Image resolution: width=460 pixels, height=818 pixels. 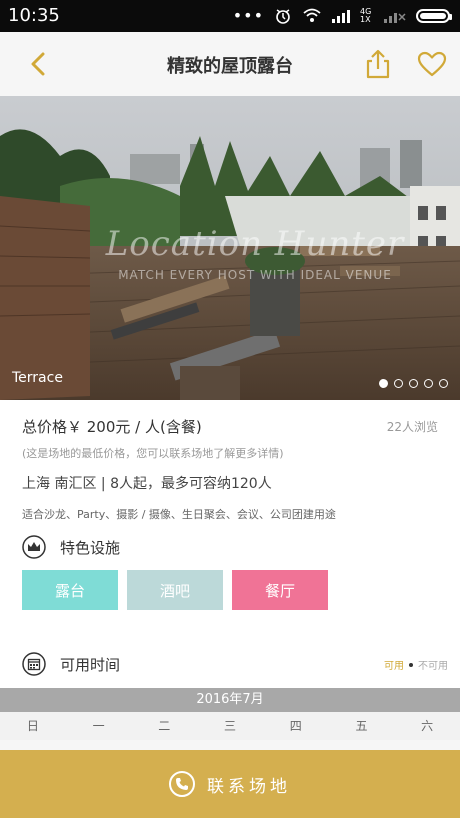 I want to click on availability-section-header: 可用时间, so click(x=71, y=664).